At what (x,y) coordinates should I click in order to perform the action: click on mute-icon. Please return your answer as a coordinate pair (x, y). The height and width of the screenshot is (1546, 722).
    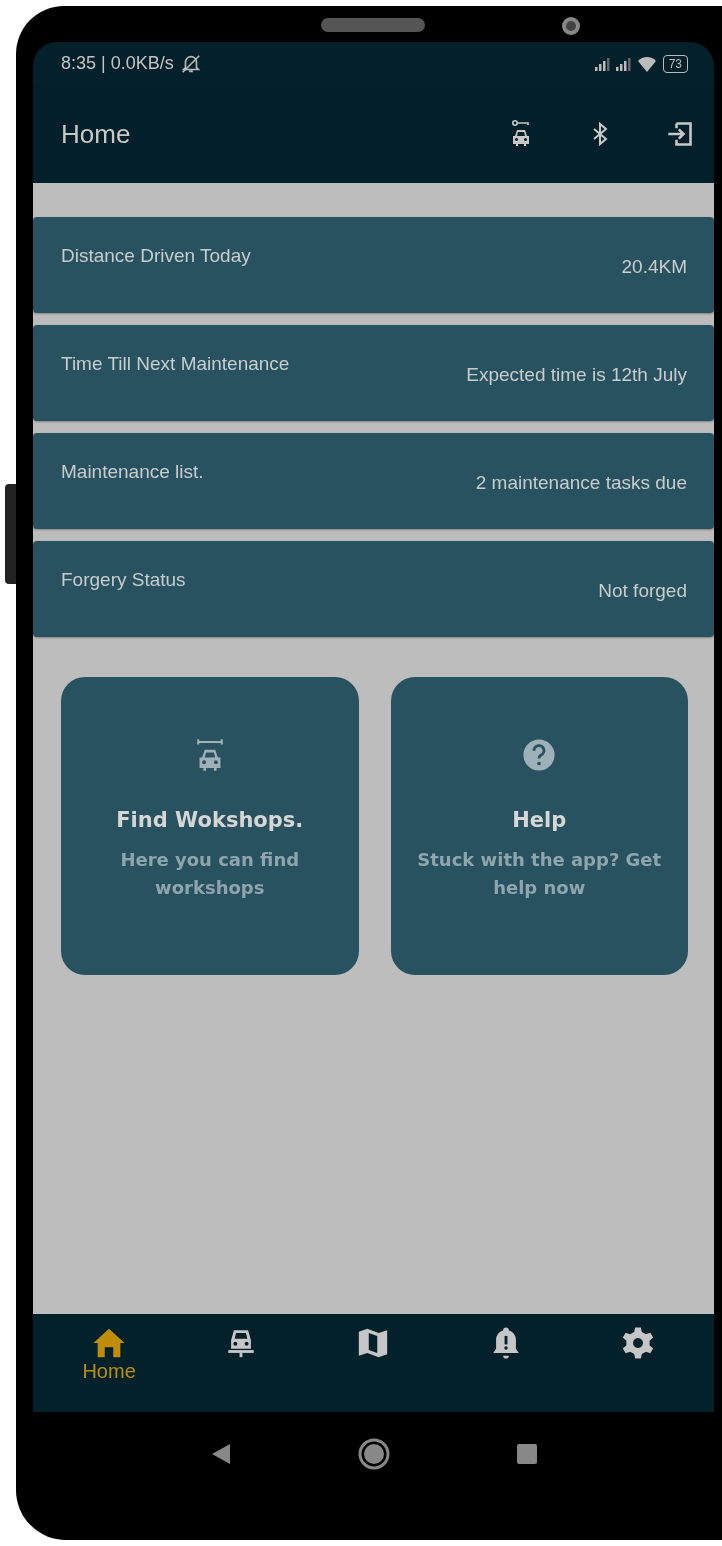
    Looking at the image, I should click on (190, 63).